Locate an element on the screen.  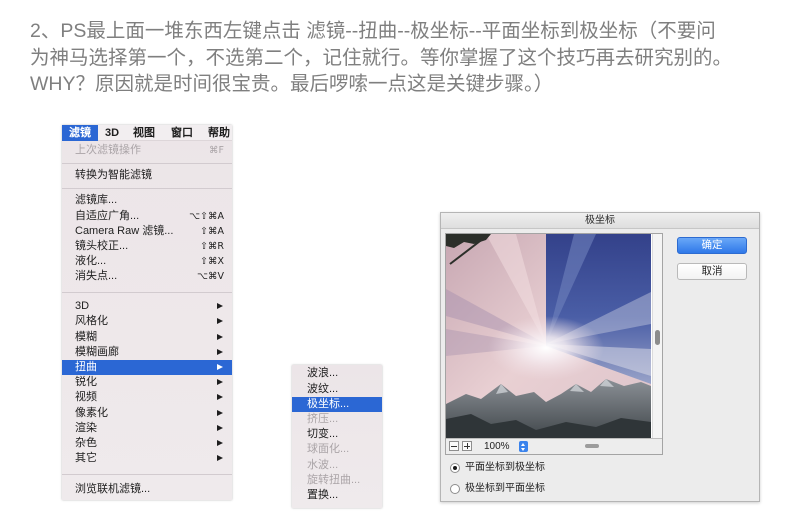
menu-item-other: 其它 is located at coordinates (147, 458).